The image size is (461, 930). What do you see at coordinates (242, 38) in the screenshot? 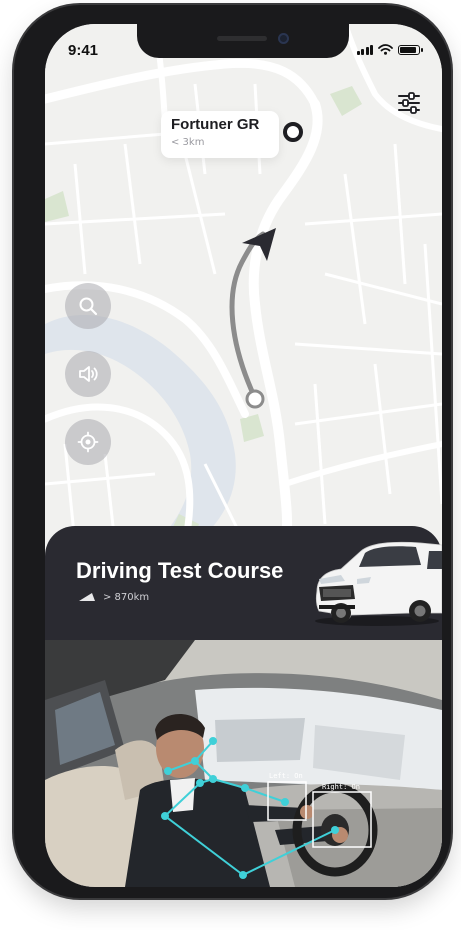
I see `earpiece` at bounding box center [242, 38].